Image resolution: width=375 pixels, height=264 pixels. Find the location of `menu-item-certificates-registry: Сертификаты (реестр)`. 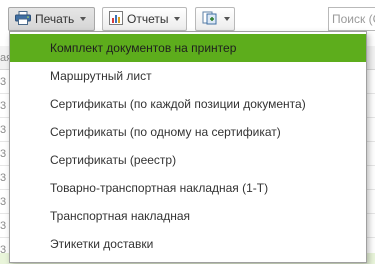

menu-item-certificates-registry: Сертификаты (реестр) is located at coordinates (188, 160).